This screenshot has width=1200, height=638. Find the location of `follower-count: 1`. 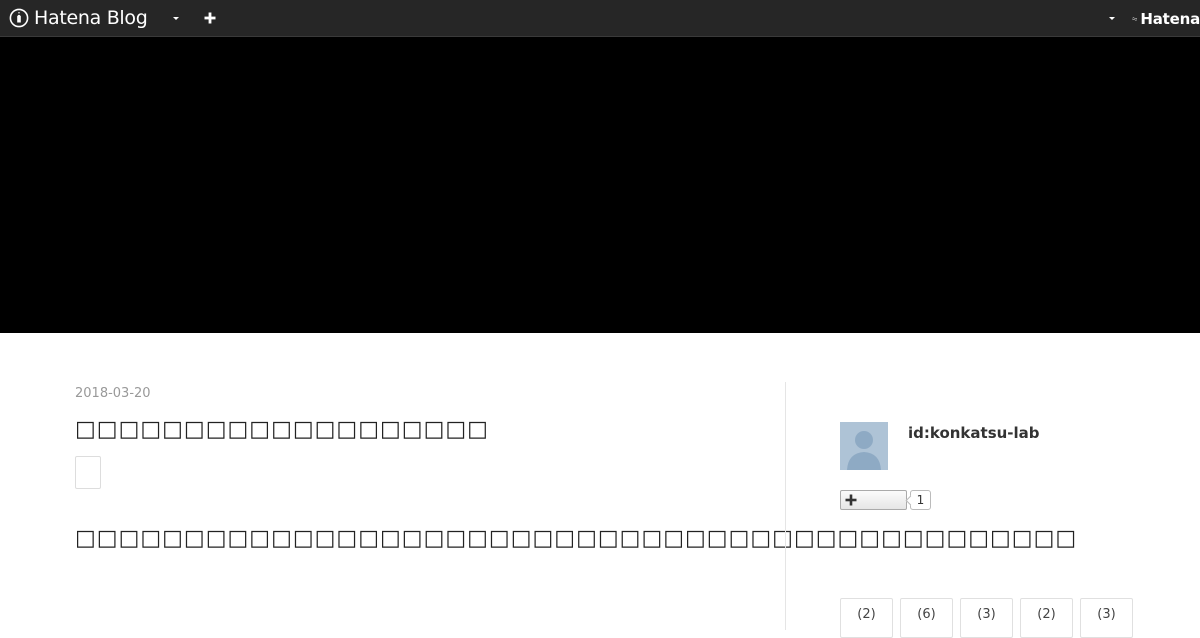

follower-count: 1 is located at coordinates (920, 500).